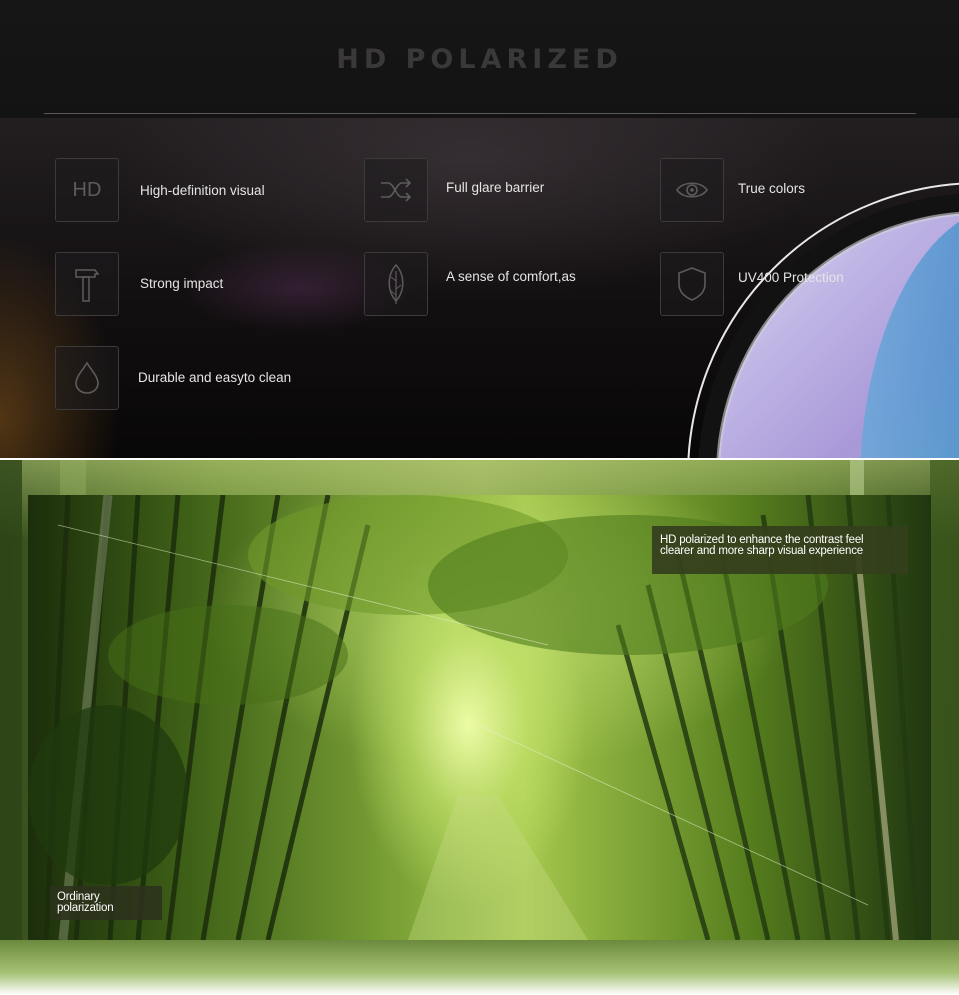 The image size is (959, 995). I want to click on feature-label: Full glare barrier, so click(495, 187).